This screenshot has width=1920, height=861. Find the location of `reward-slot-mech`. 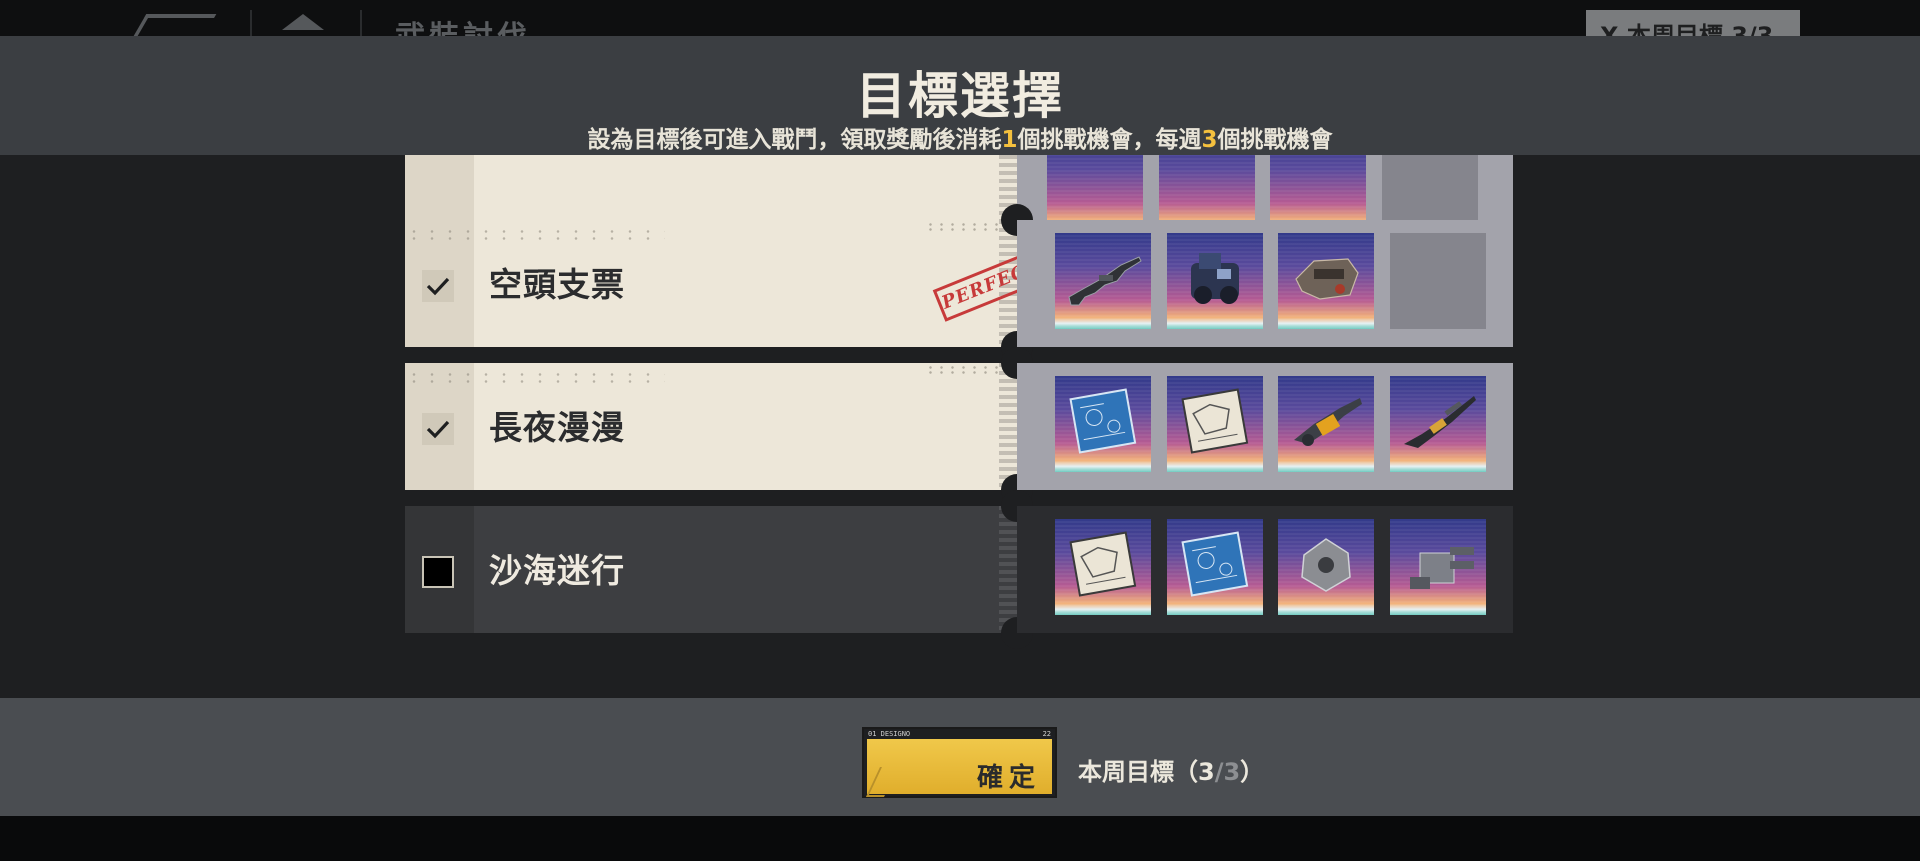

reward-slot-mech is located at coordinates (1215, 281).